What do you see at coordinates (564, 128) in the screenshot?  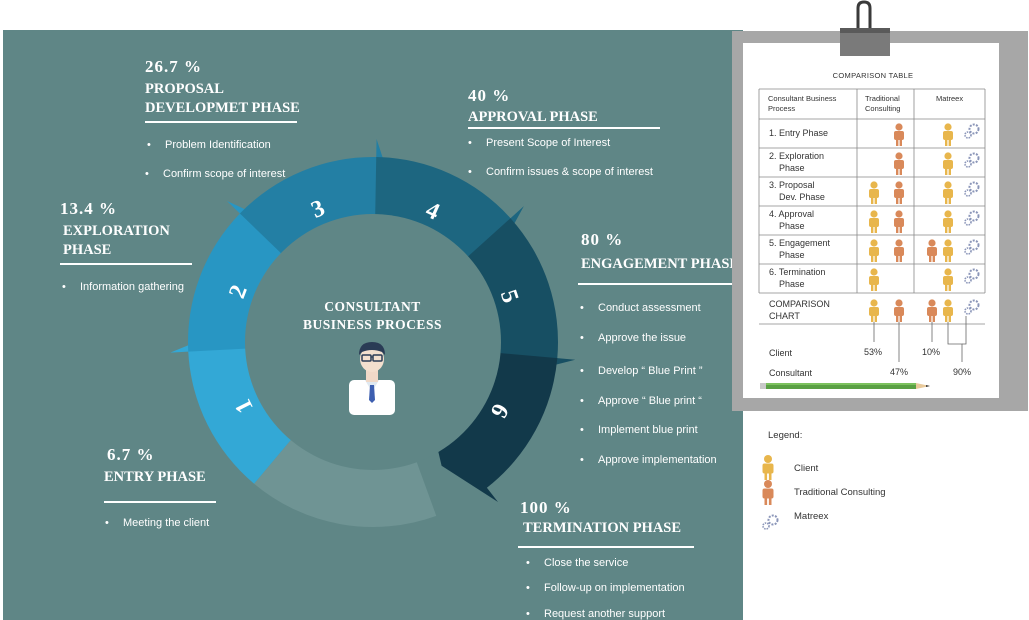 I see `approval-divider` at bounding box center [564, 128].